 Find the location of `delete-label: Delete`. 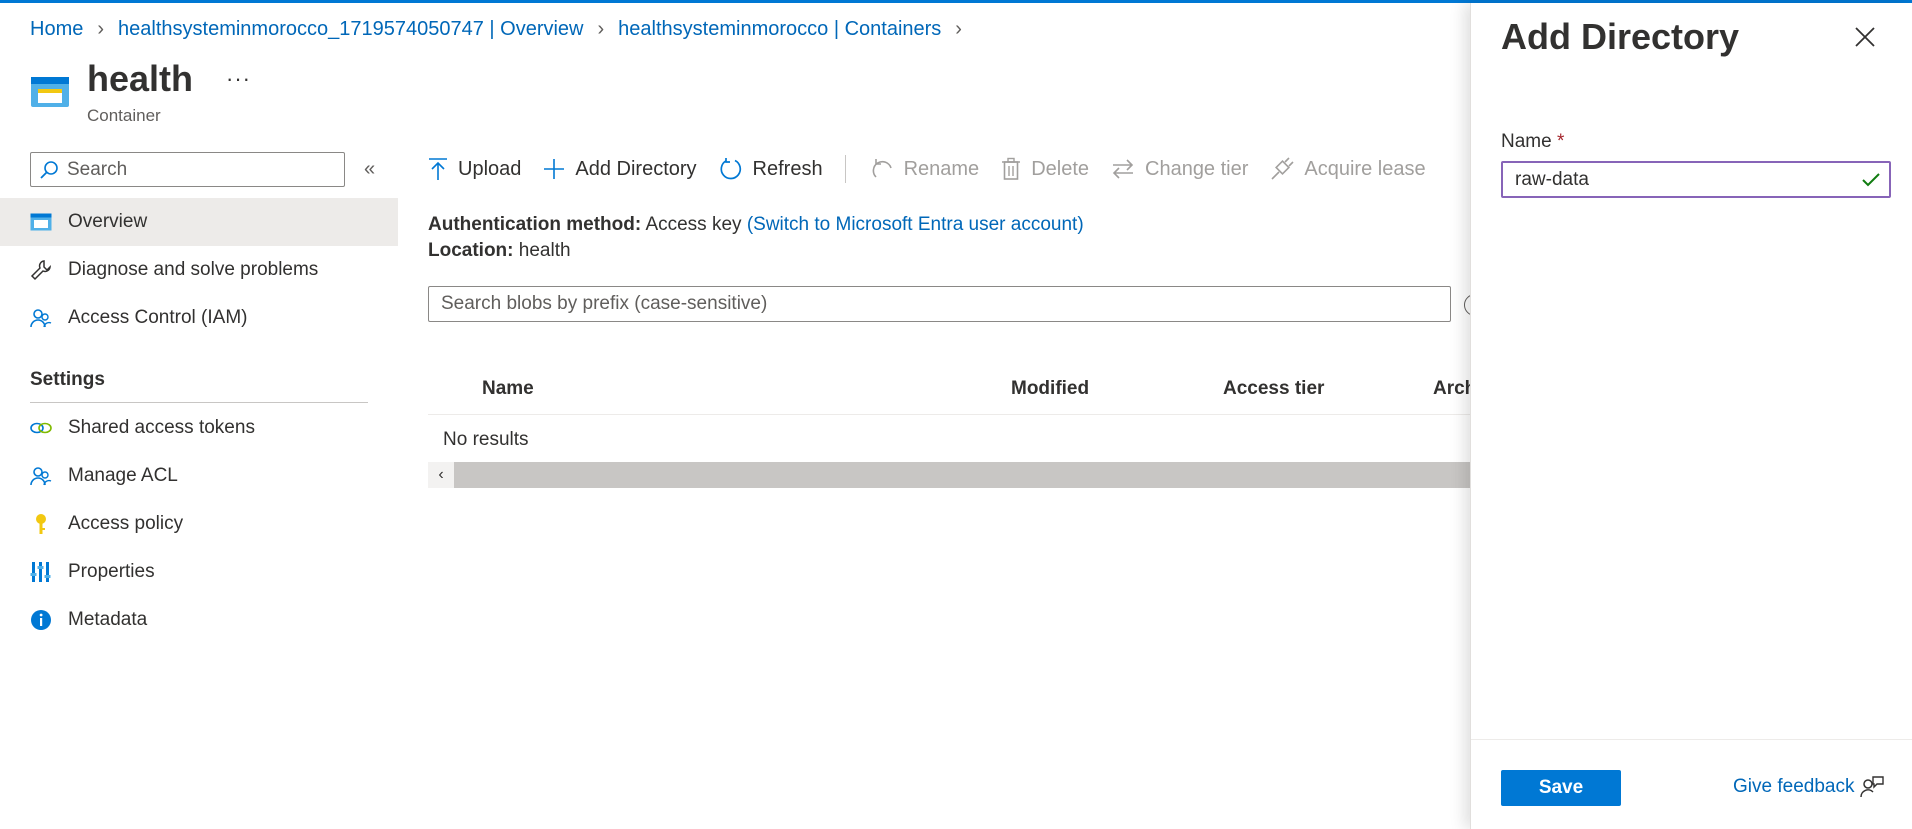

delete-label: Delete is located at coordinates (1060, 168).